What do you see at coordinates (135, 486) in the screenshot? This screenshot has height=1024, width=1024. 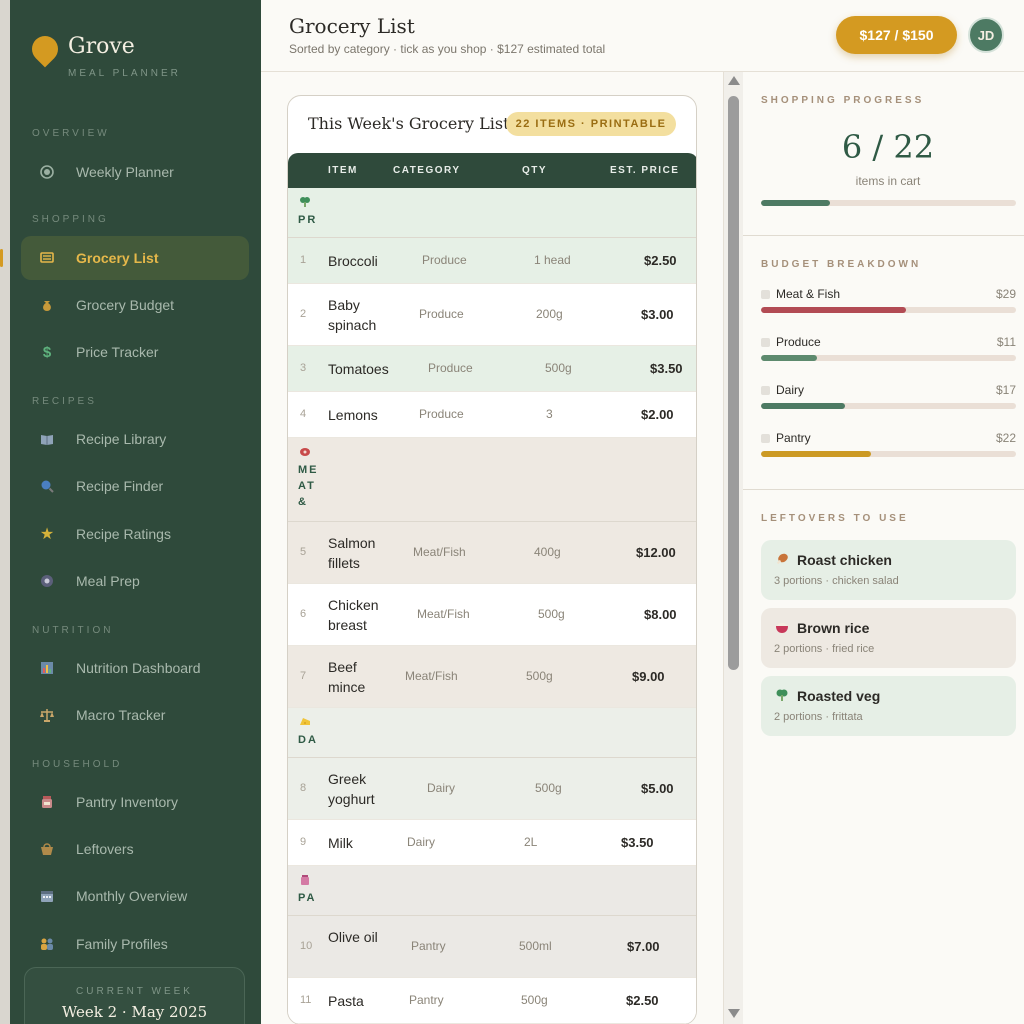 I see `sidebar-item-recipe-finder: Recipe Finder` at bounding box center [135, 486].